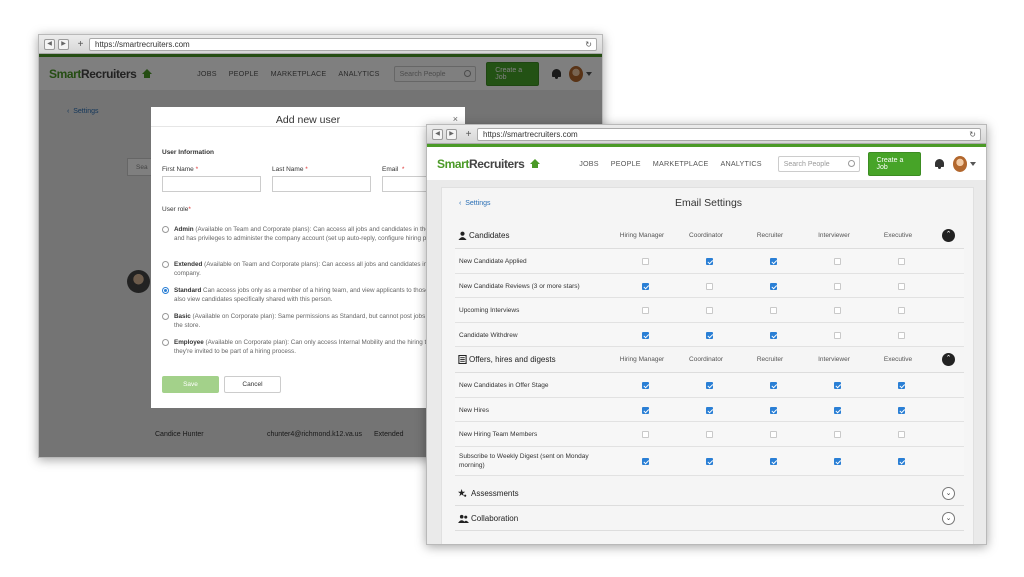  I want to click on group-icon, so click(463, 518).